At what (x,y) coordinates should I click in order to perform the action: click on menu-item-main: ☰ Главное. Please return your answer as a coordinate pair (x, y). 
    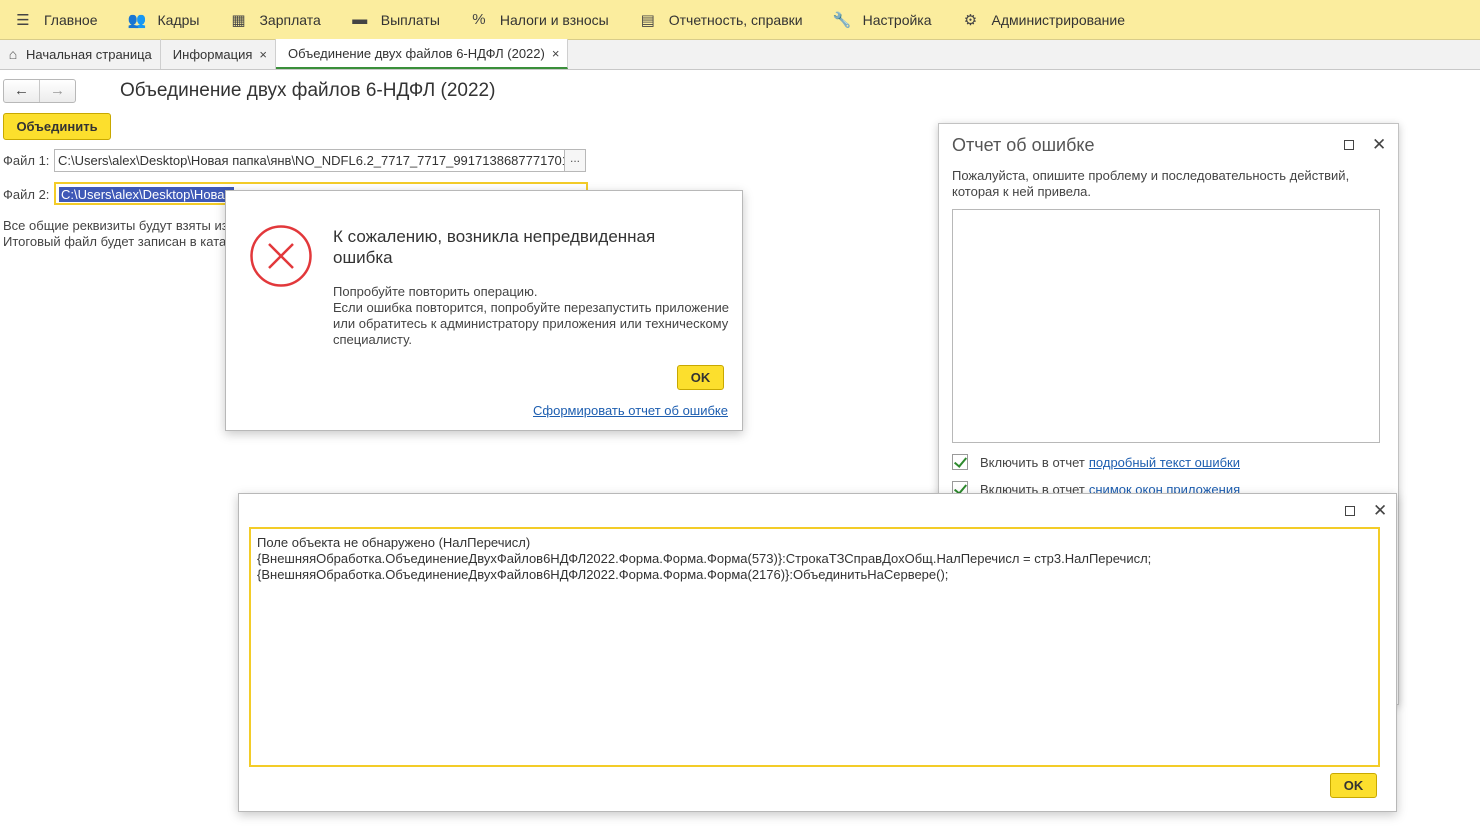
    Looking at the image, I should click on (57, 20).